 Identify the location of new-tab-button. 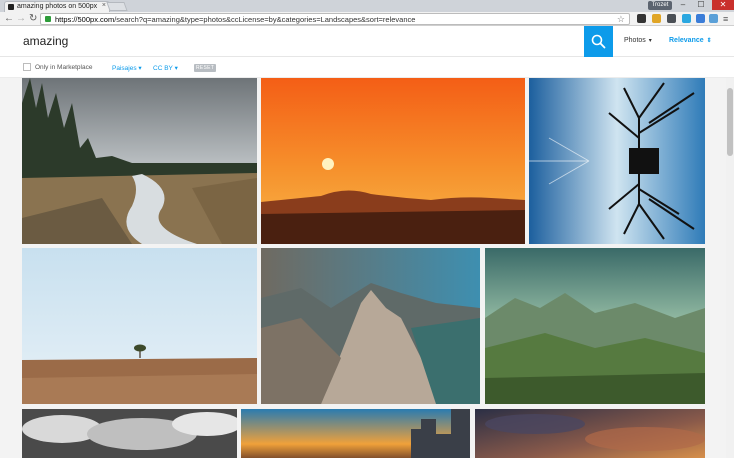
(117, 6).